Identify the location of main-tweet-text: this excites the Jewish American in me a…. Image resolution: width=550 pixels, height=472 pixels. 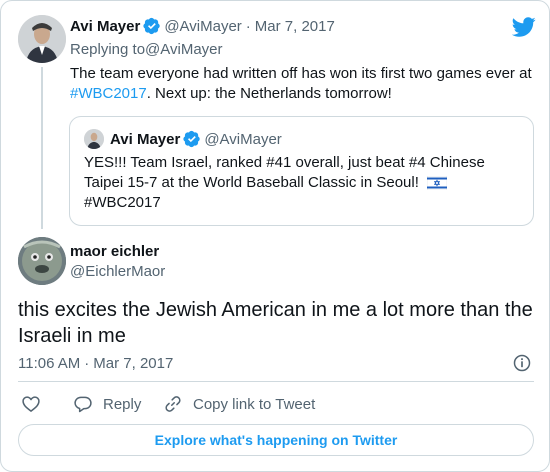
(275, 323).